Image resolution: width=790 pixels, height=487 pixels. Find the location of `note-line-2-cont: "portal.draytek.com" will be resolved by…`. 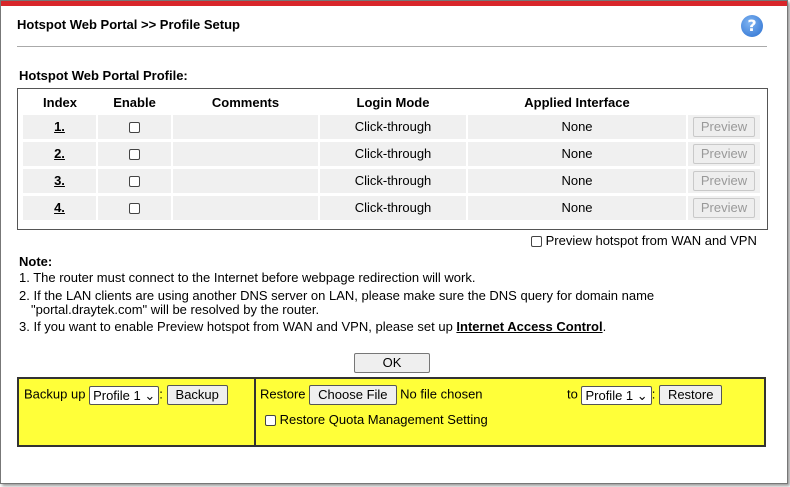

note-line-2-cont: "portal.draytek.com" will be resolved by… is located at coordinates (175, 309).